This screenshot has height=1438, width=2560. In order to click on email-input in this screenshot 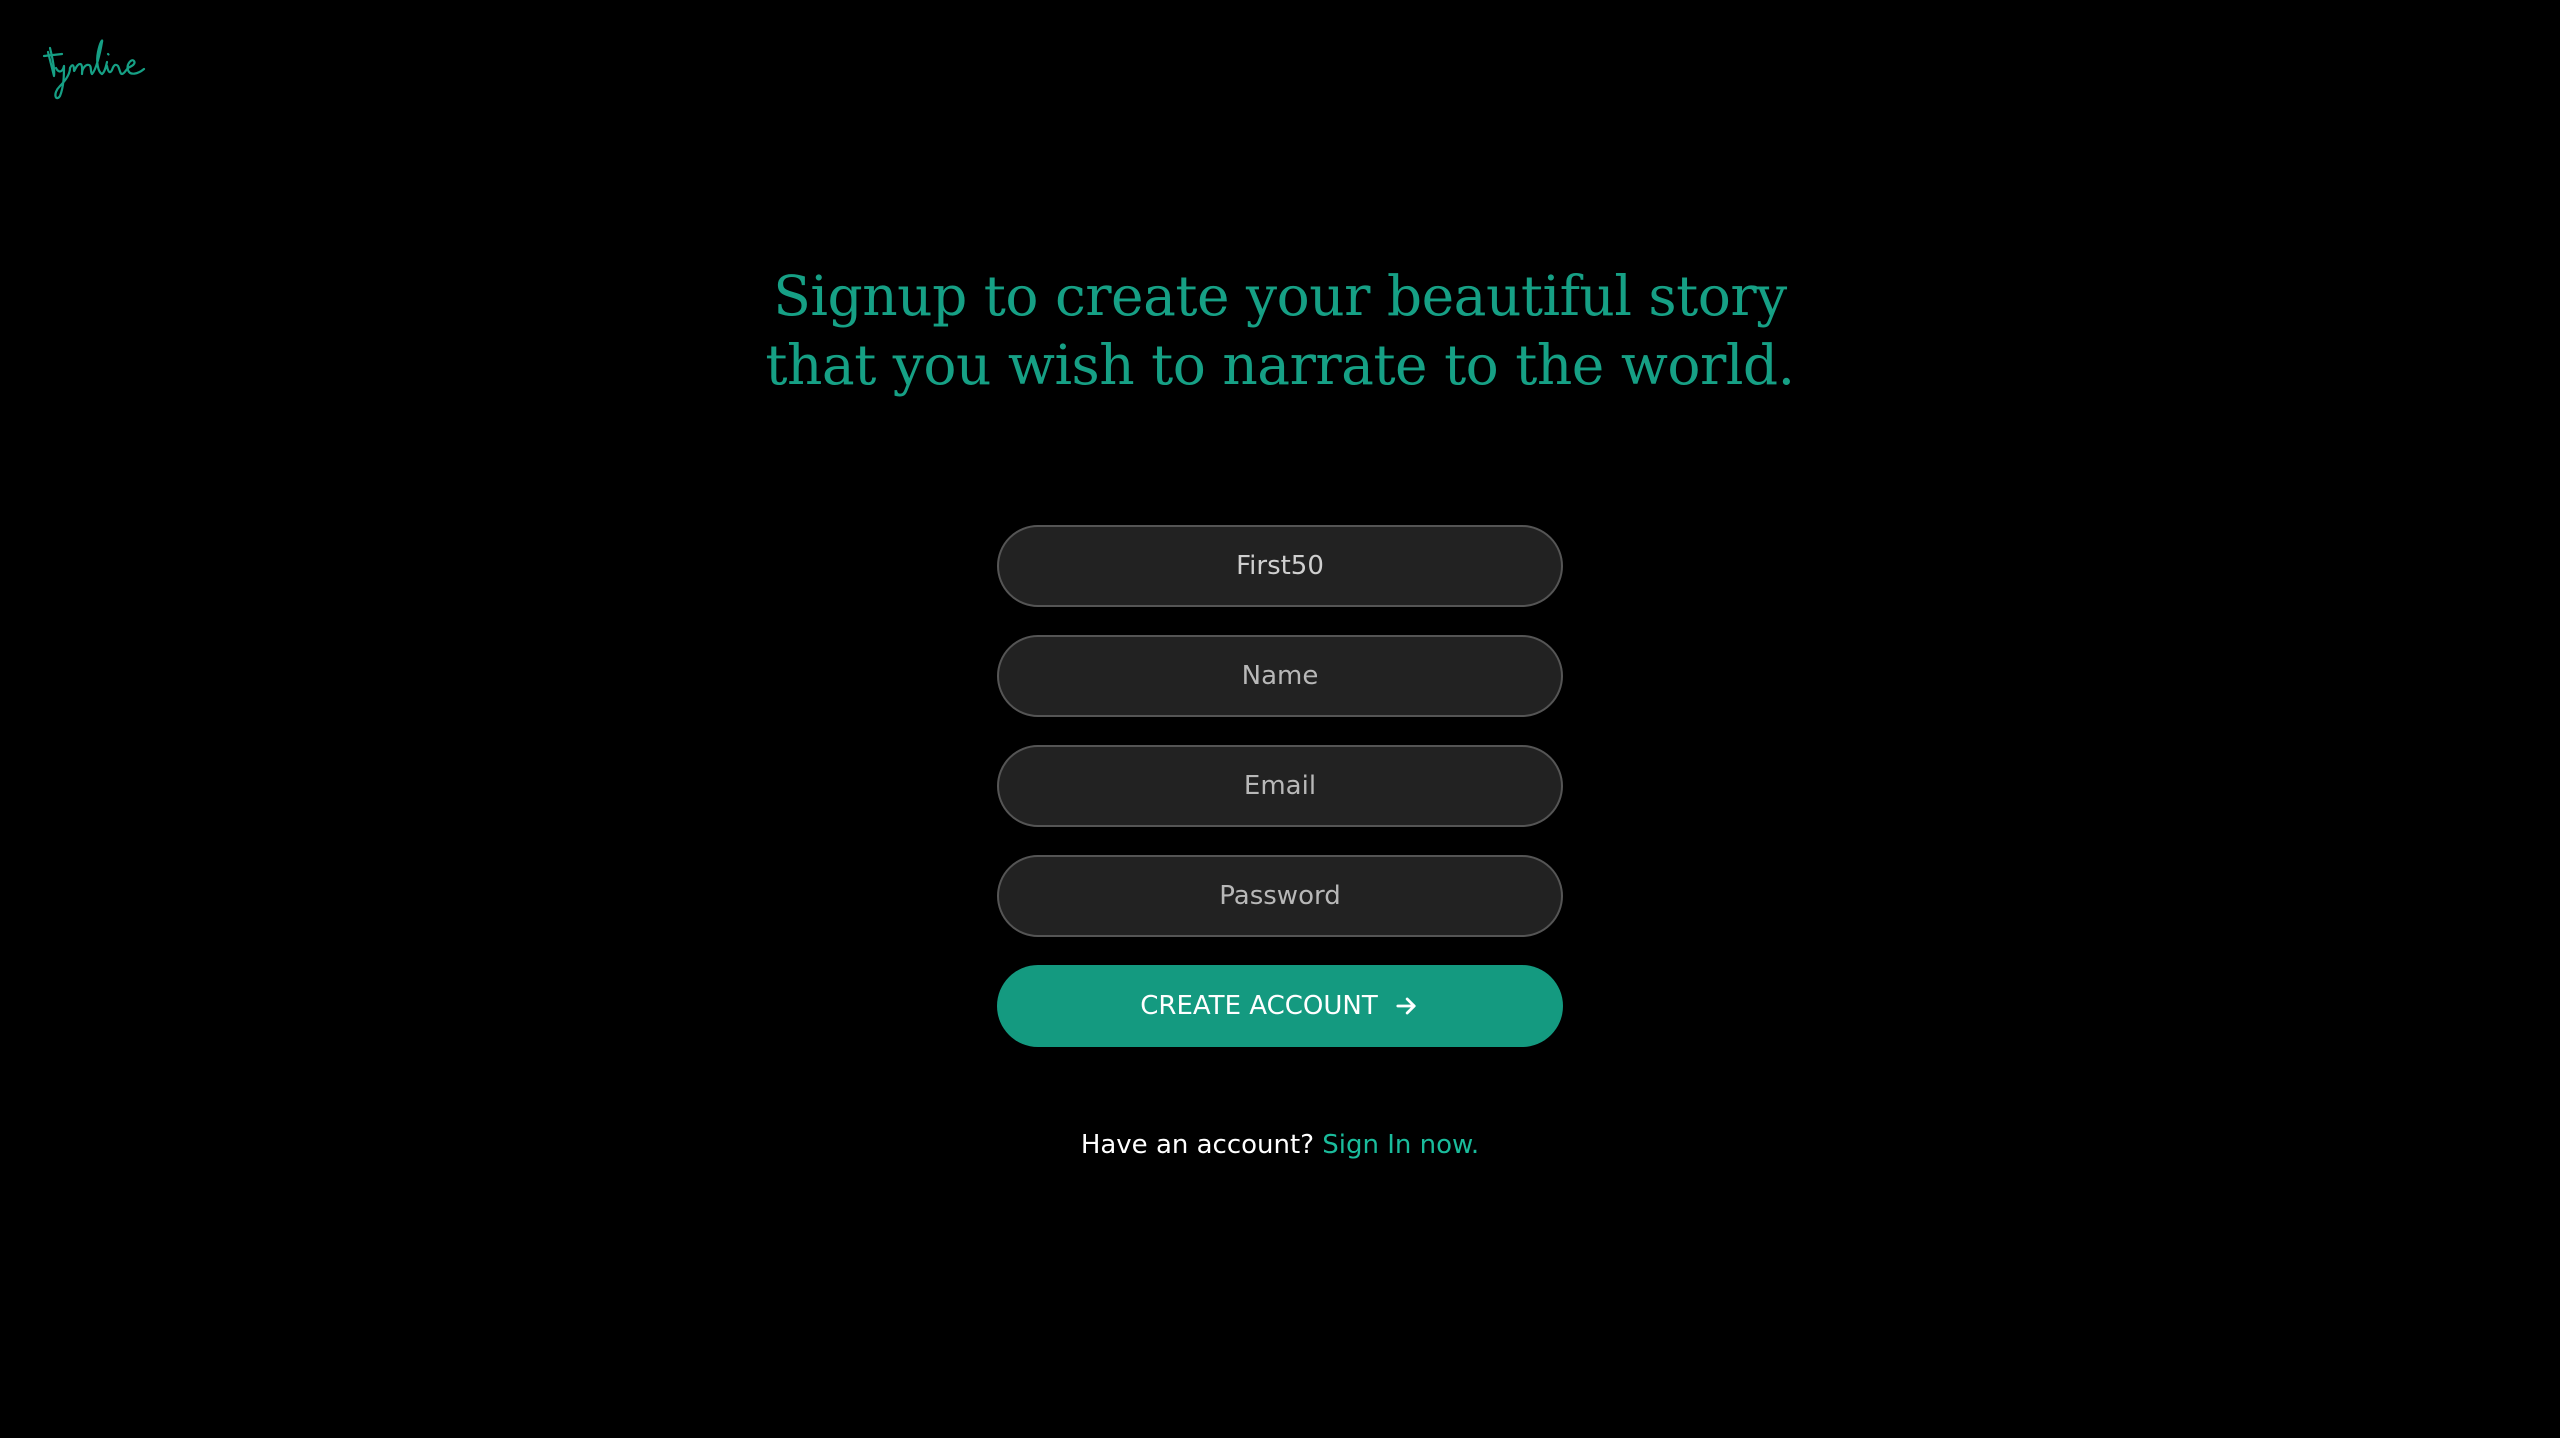, I will do `click(1280, 786)`.